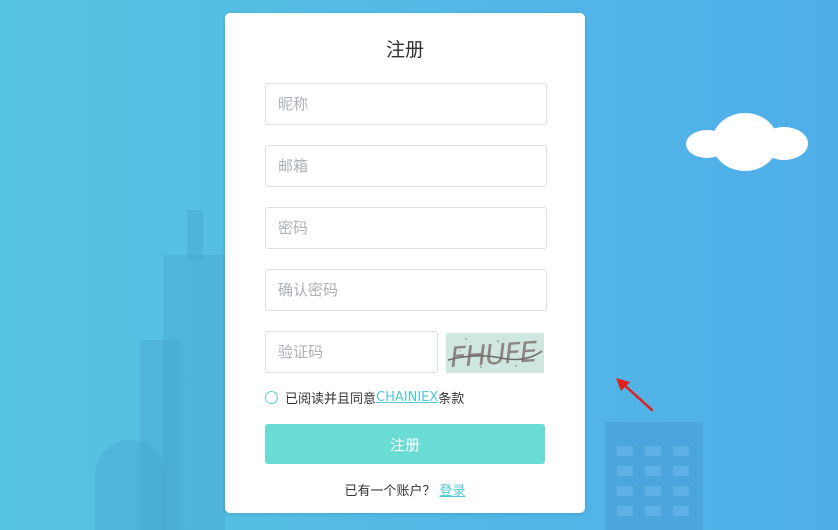 This screenshot has width=838, height=530. What do you see at coordinates (451, 399) in the screenshot?
I see `terms-suffix: 条款` at bounding box center [451, 399].